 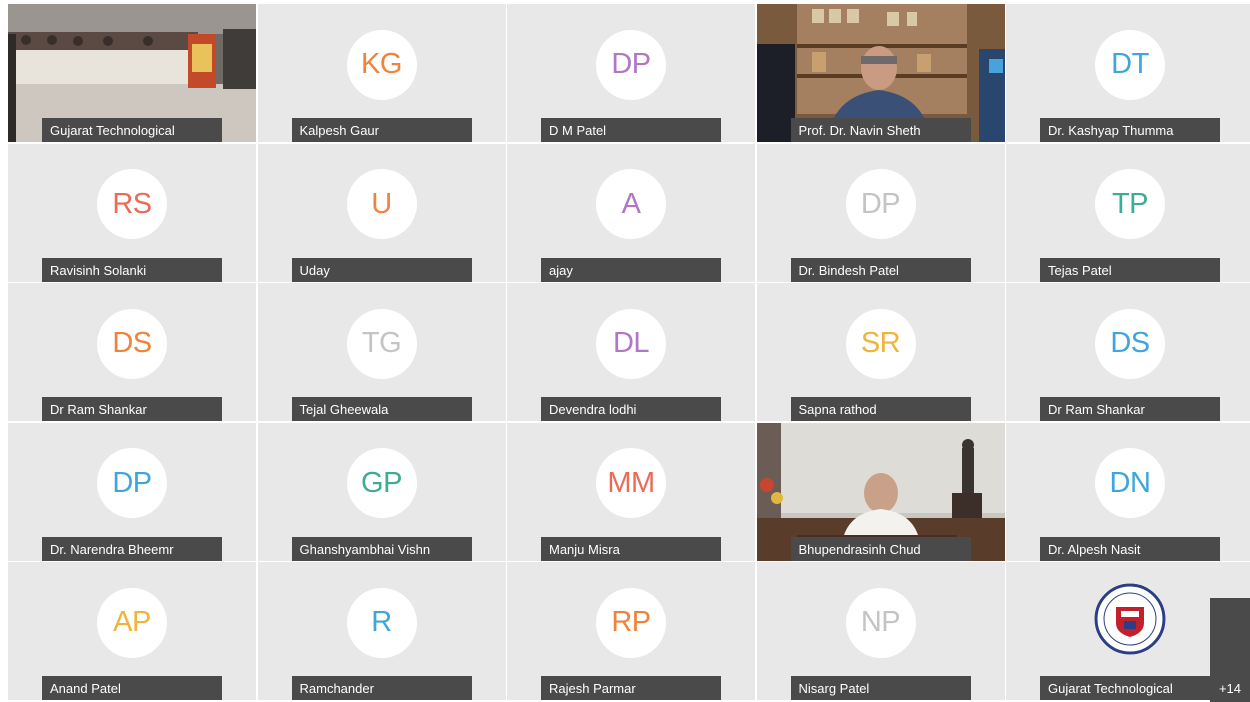 I want to click on participant-name: Kalpesh Gaur, so click(x=381, y=130).